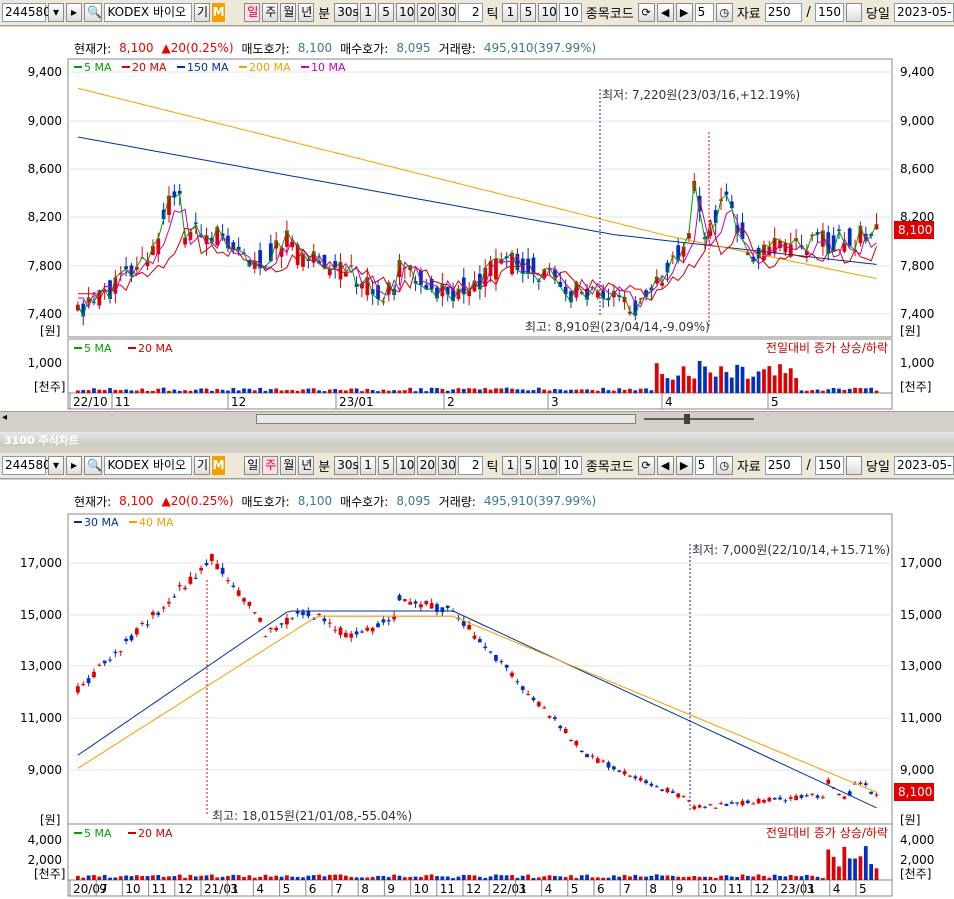 This screenshot has width=954, height=899. Describe the element at coordinates (548, 12) in the screenshot. I see `tick-10: 10` at that location.